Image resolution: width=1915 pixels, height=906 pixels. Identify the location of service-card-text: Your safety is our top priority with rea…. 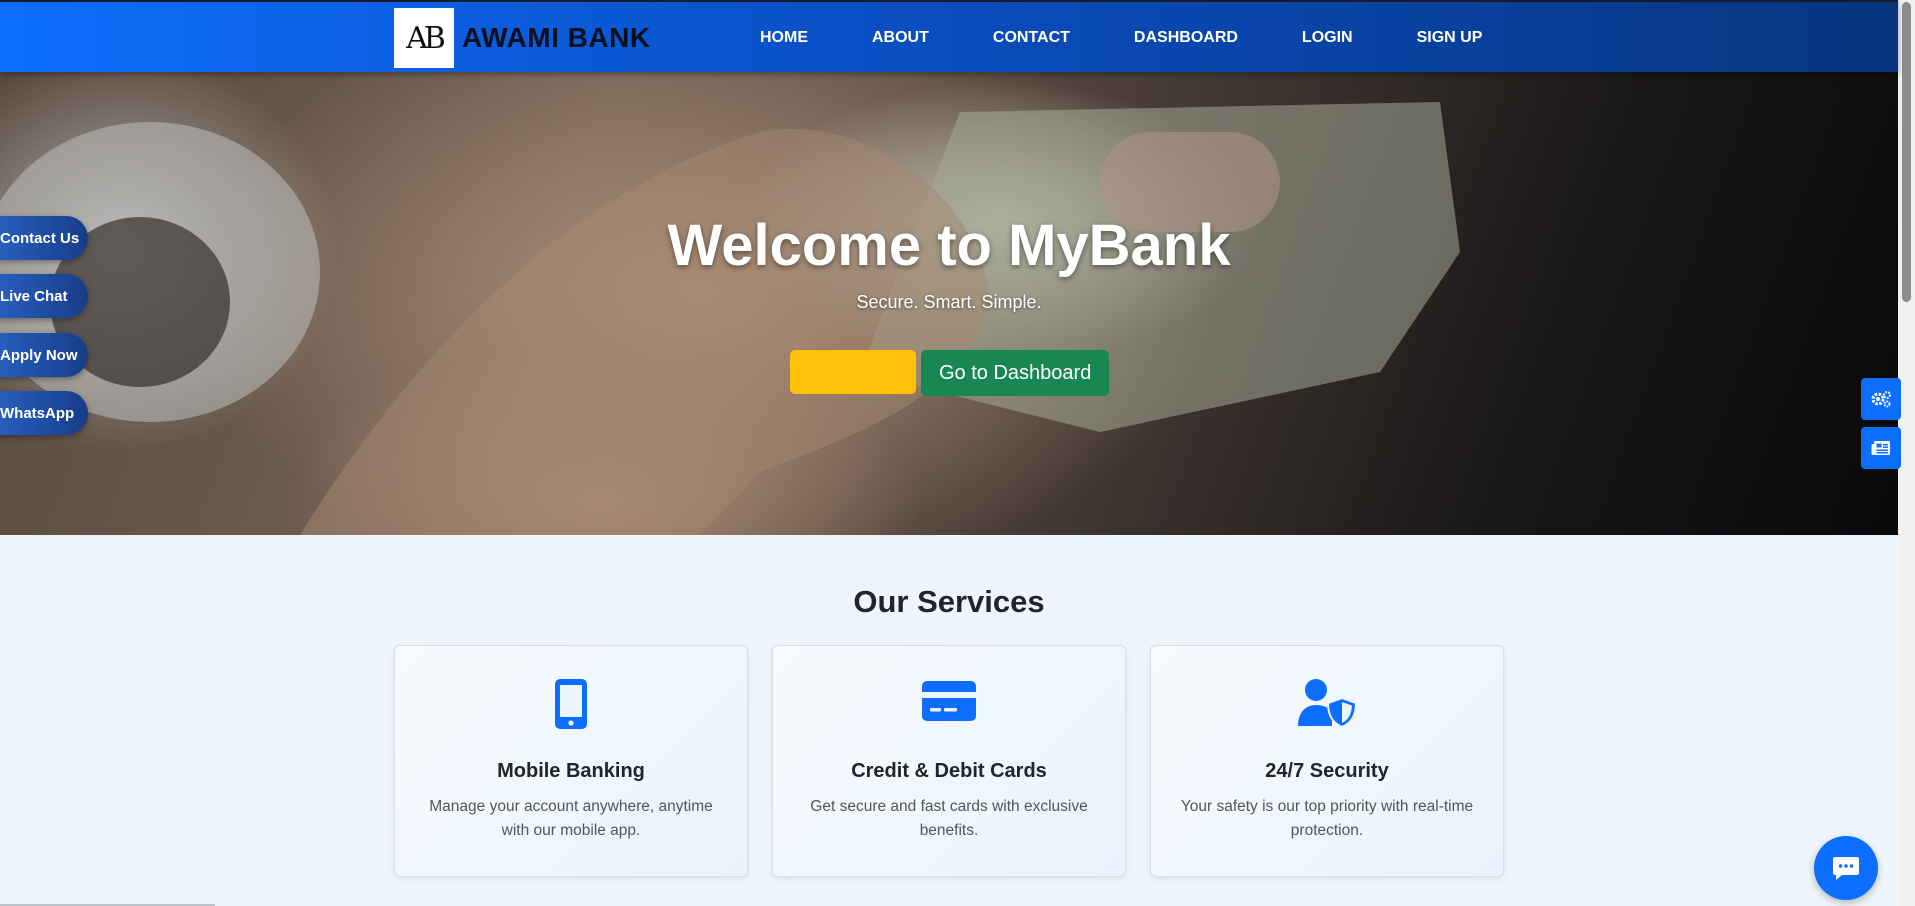
(1327, 818).